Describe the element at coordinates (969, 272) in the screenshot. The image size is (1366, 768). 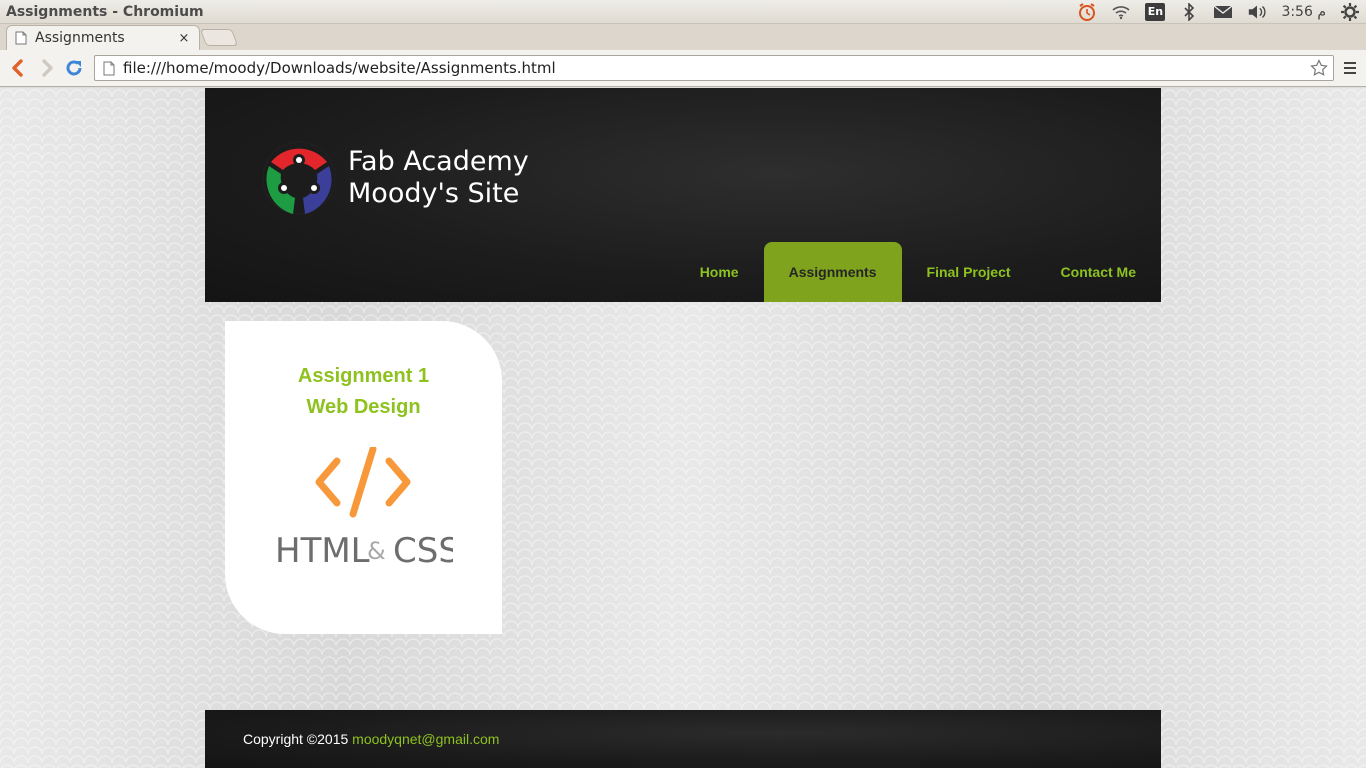
I see `nav-final-project: Final Project` at that location.